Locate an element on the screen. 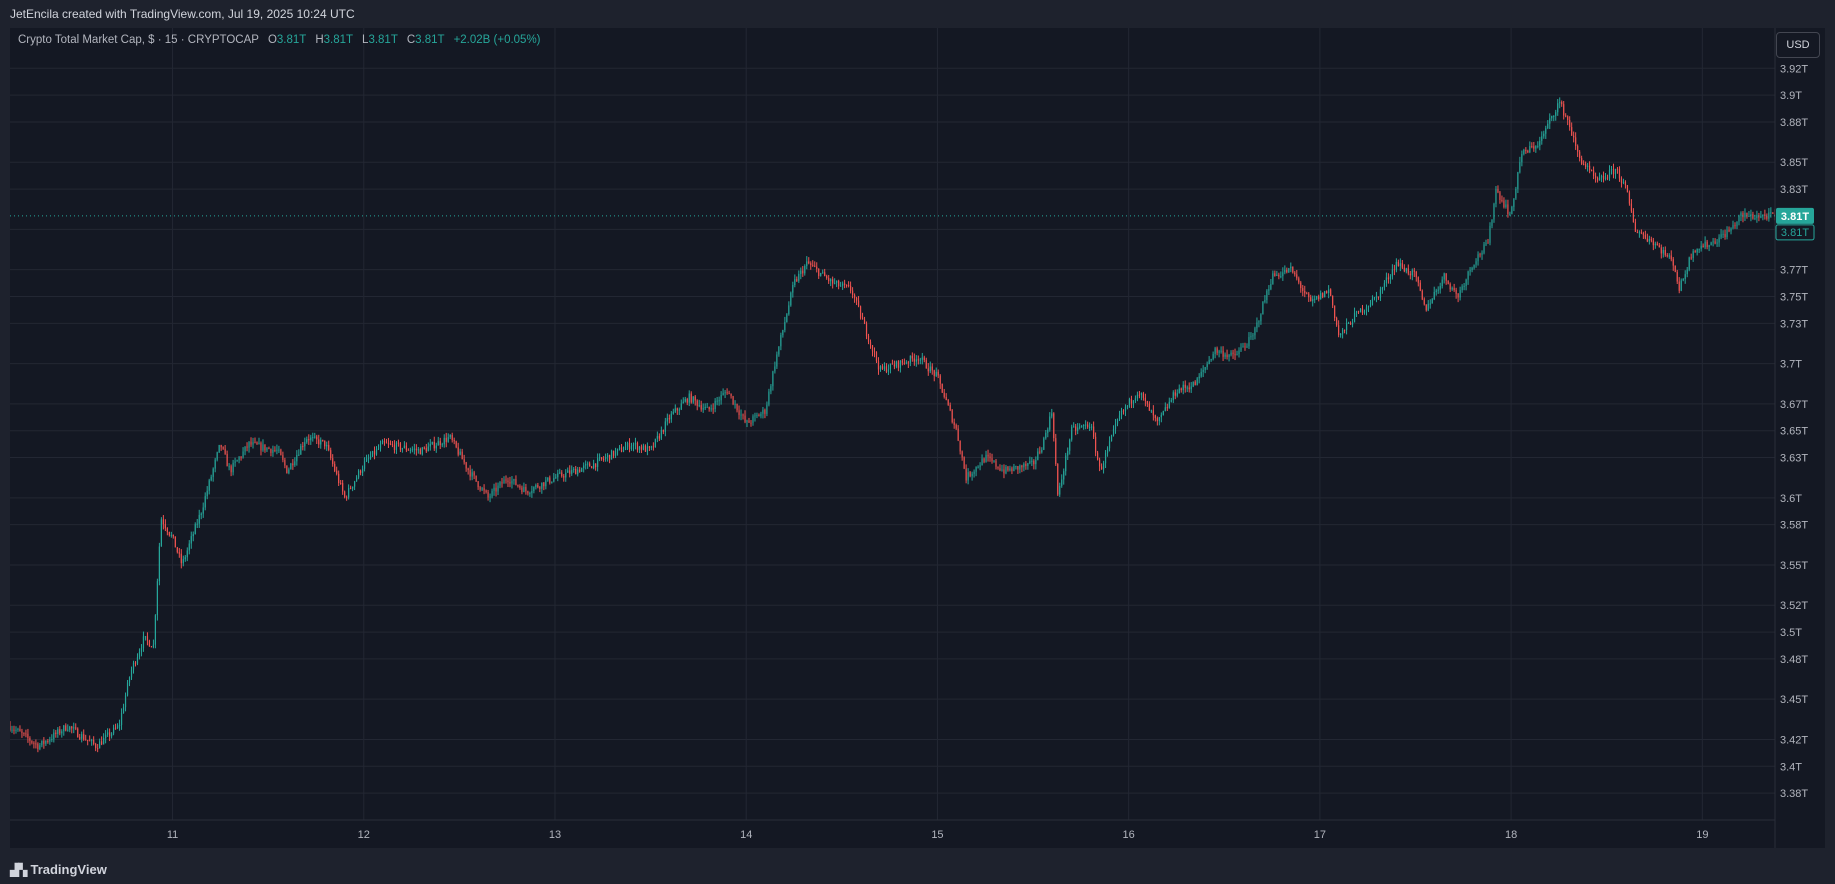 This screenshot has width=1835, height=884. footer-brand-text: TradingView is located at coordinates (68, 869).